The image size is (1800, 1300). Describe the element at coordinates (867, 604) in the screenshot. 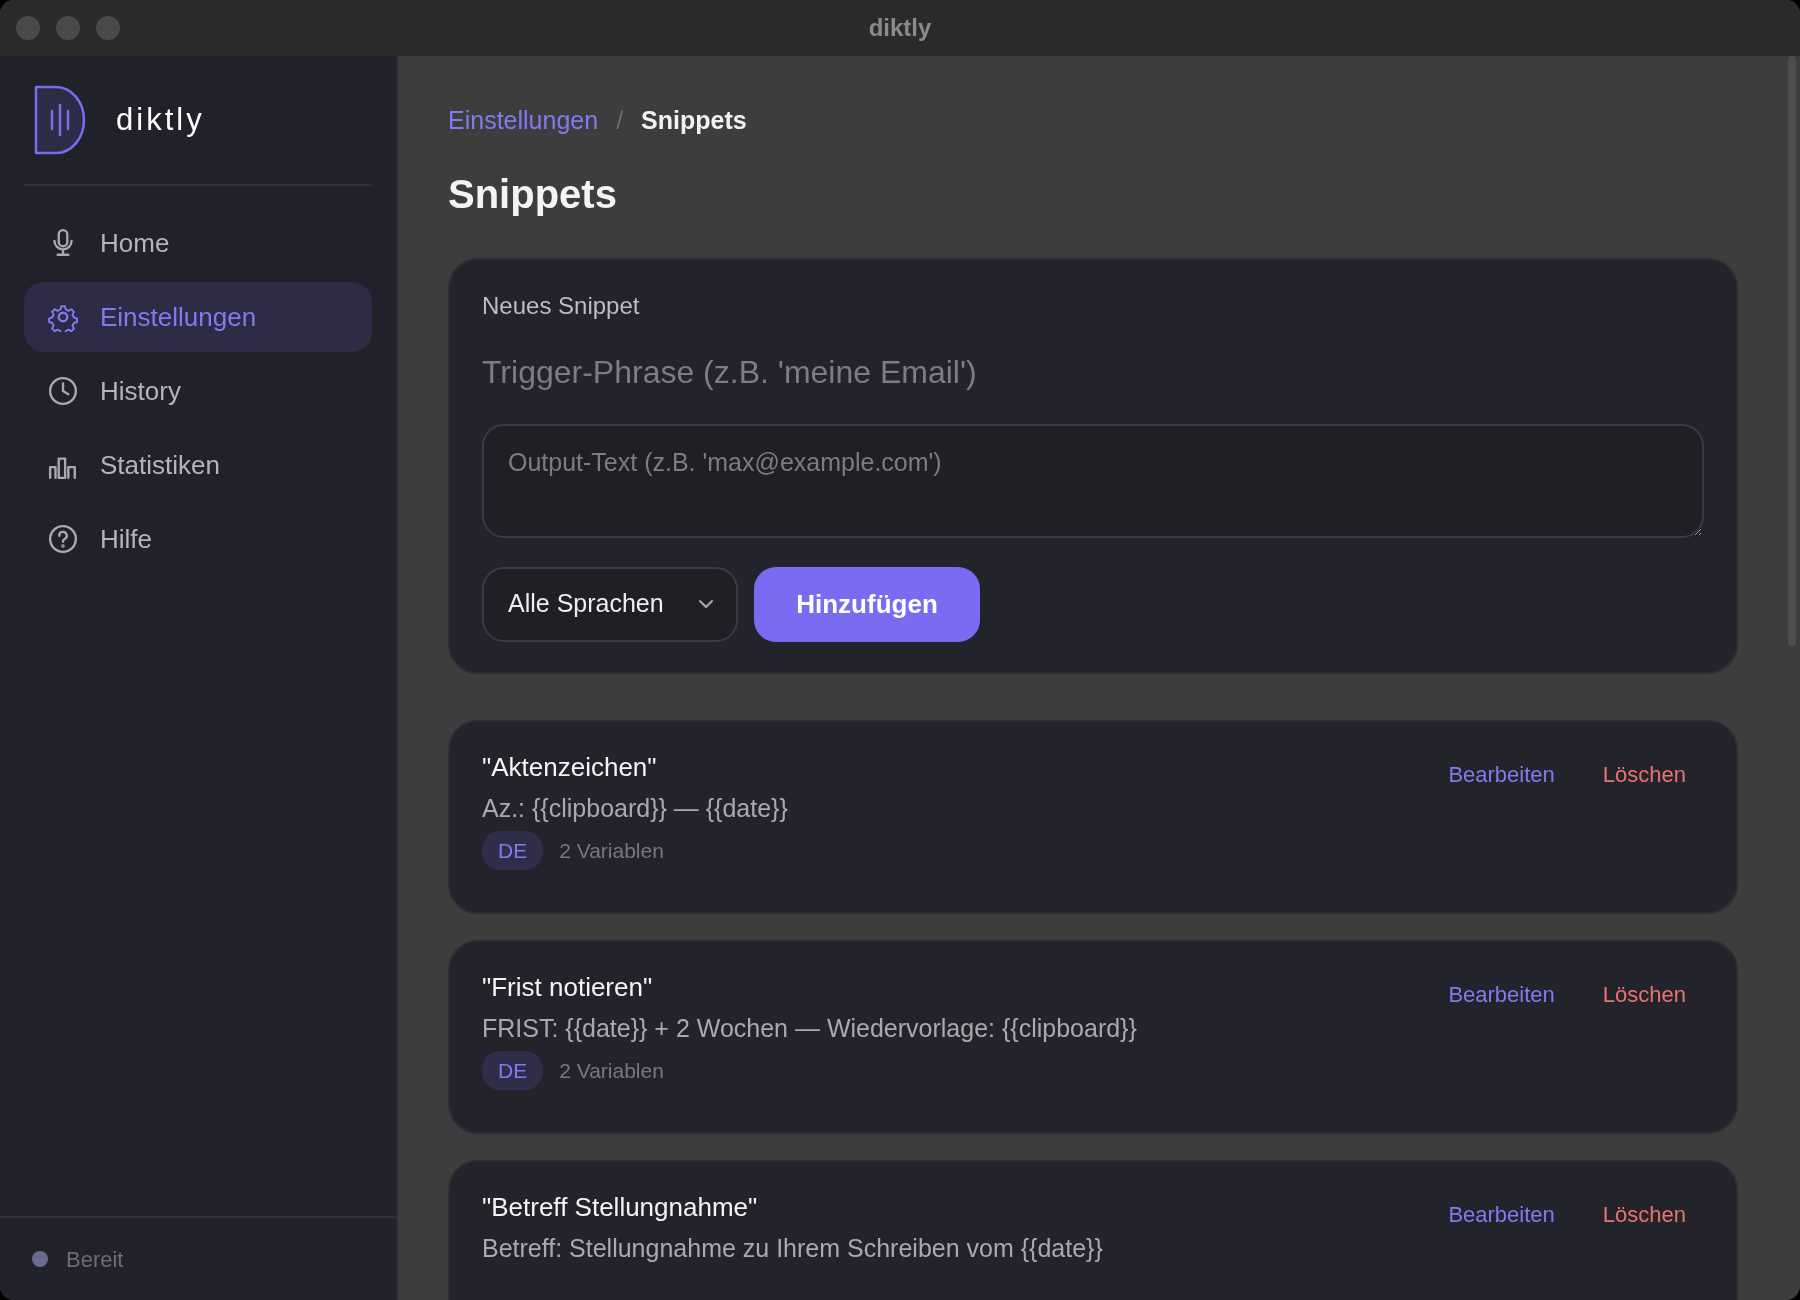

I see `add-button: Hinzufügen` at that location.